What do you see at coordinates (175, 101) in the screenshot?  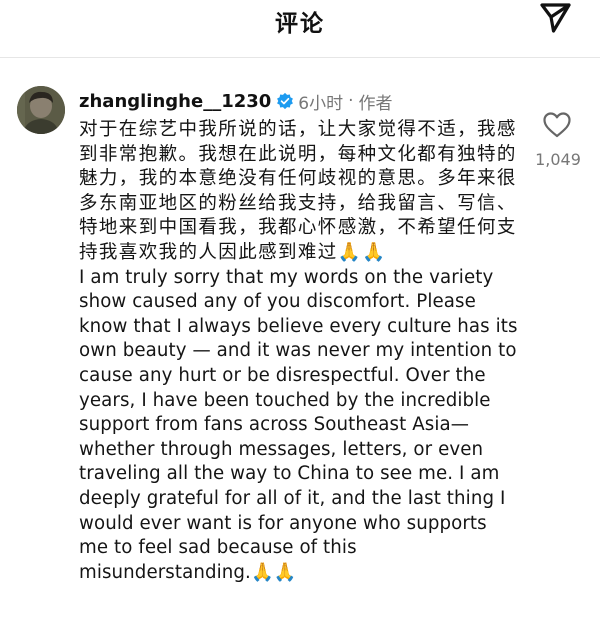 I see `username: zhanglinghe__1230` at bounding box center [175, 101].